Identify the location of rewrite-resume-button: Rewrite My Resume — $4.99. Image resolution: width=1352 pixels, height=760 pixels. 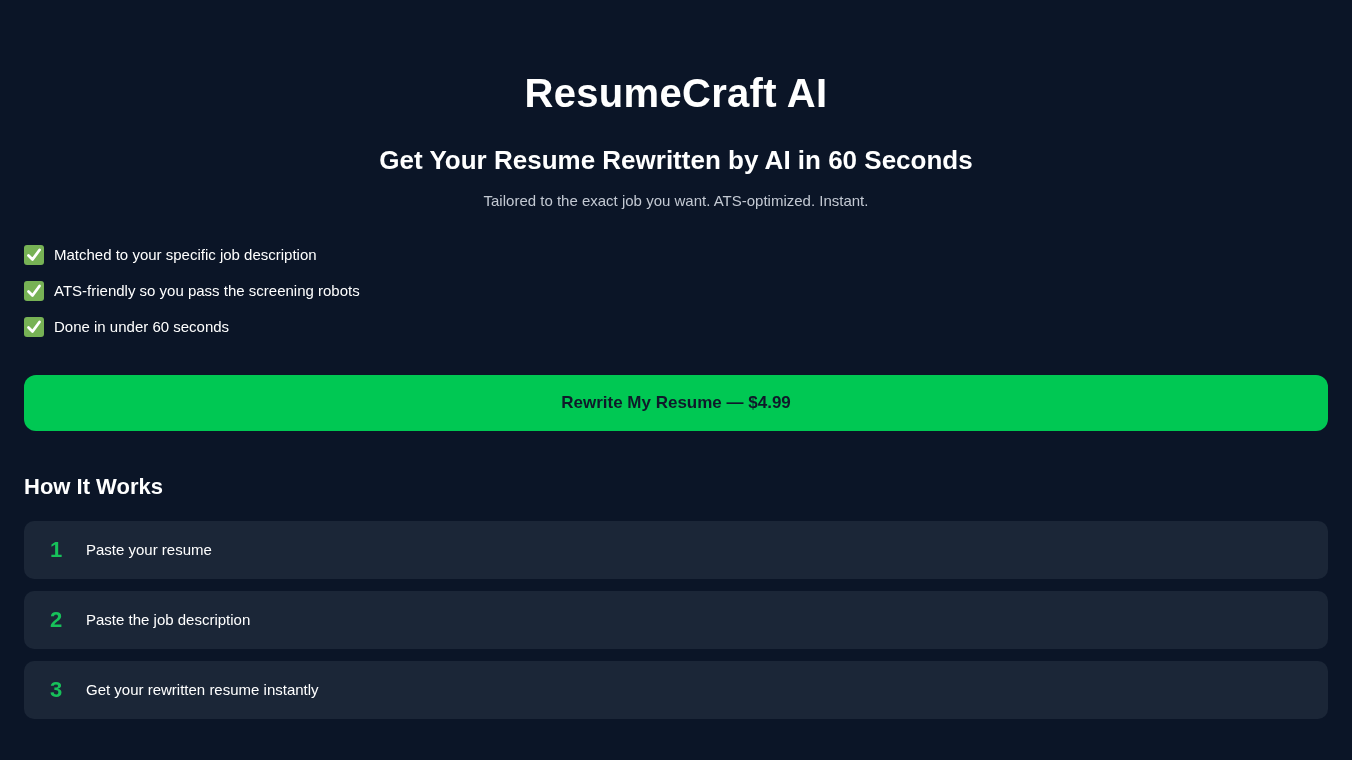
(676, 403).